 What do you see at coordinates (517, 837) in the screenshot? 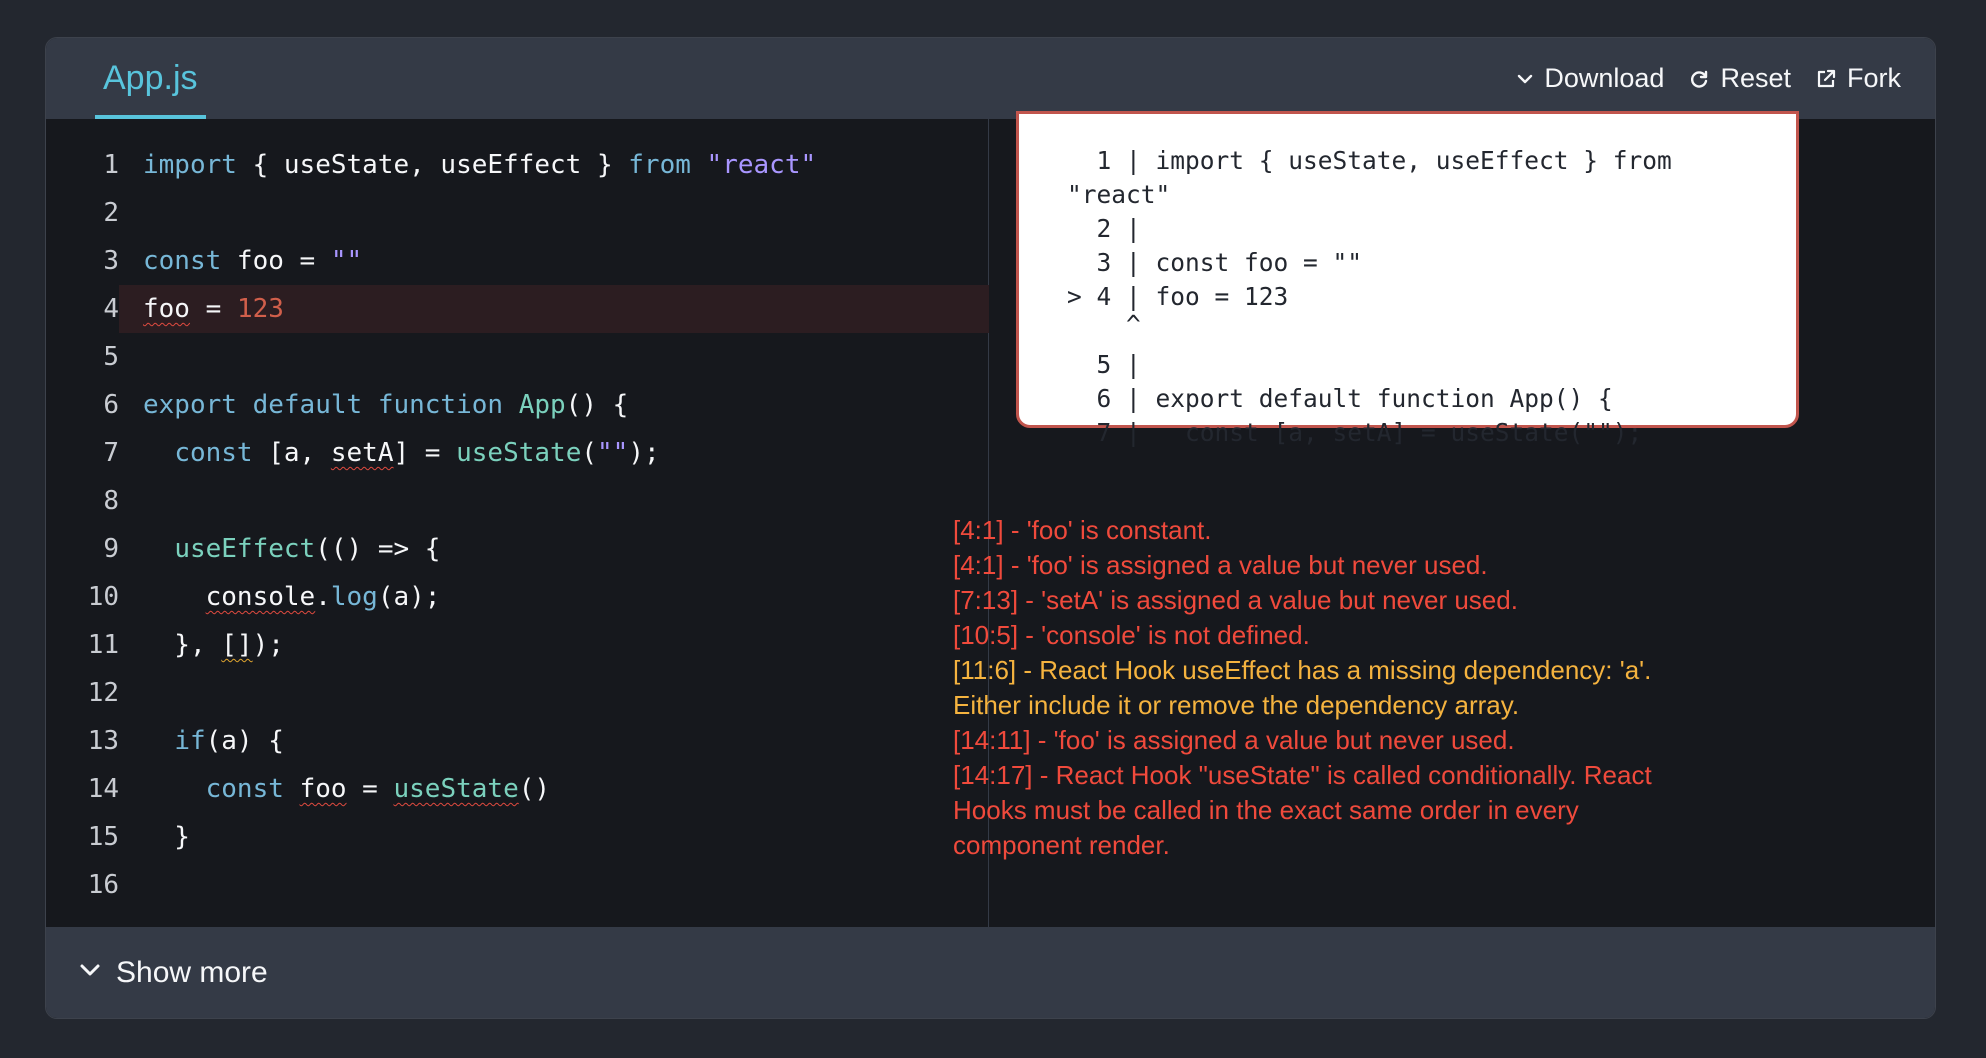
I see `code-line: 15 }` at bounding box center [517, 837].